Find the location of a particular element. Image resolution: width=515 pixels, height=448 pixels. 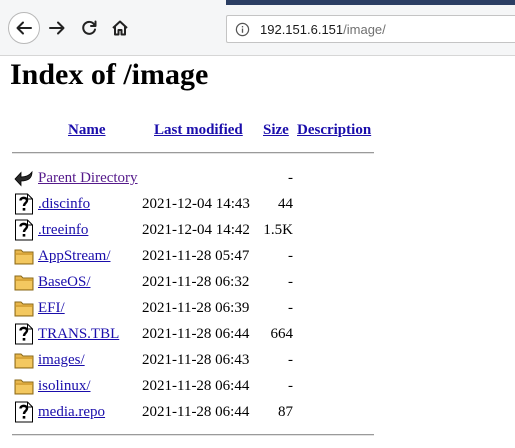

last-modified-cell: 2021-11-28 06:39 is located at coordinates (196, 308).